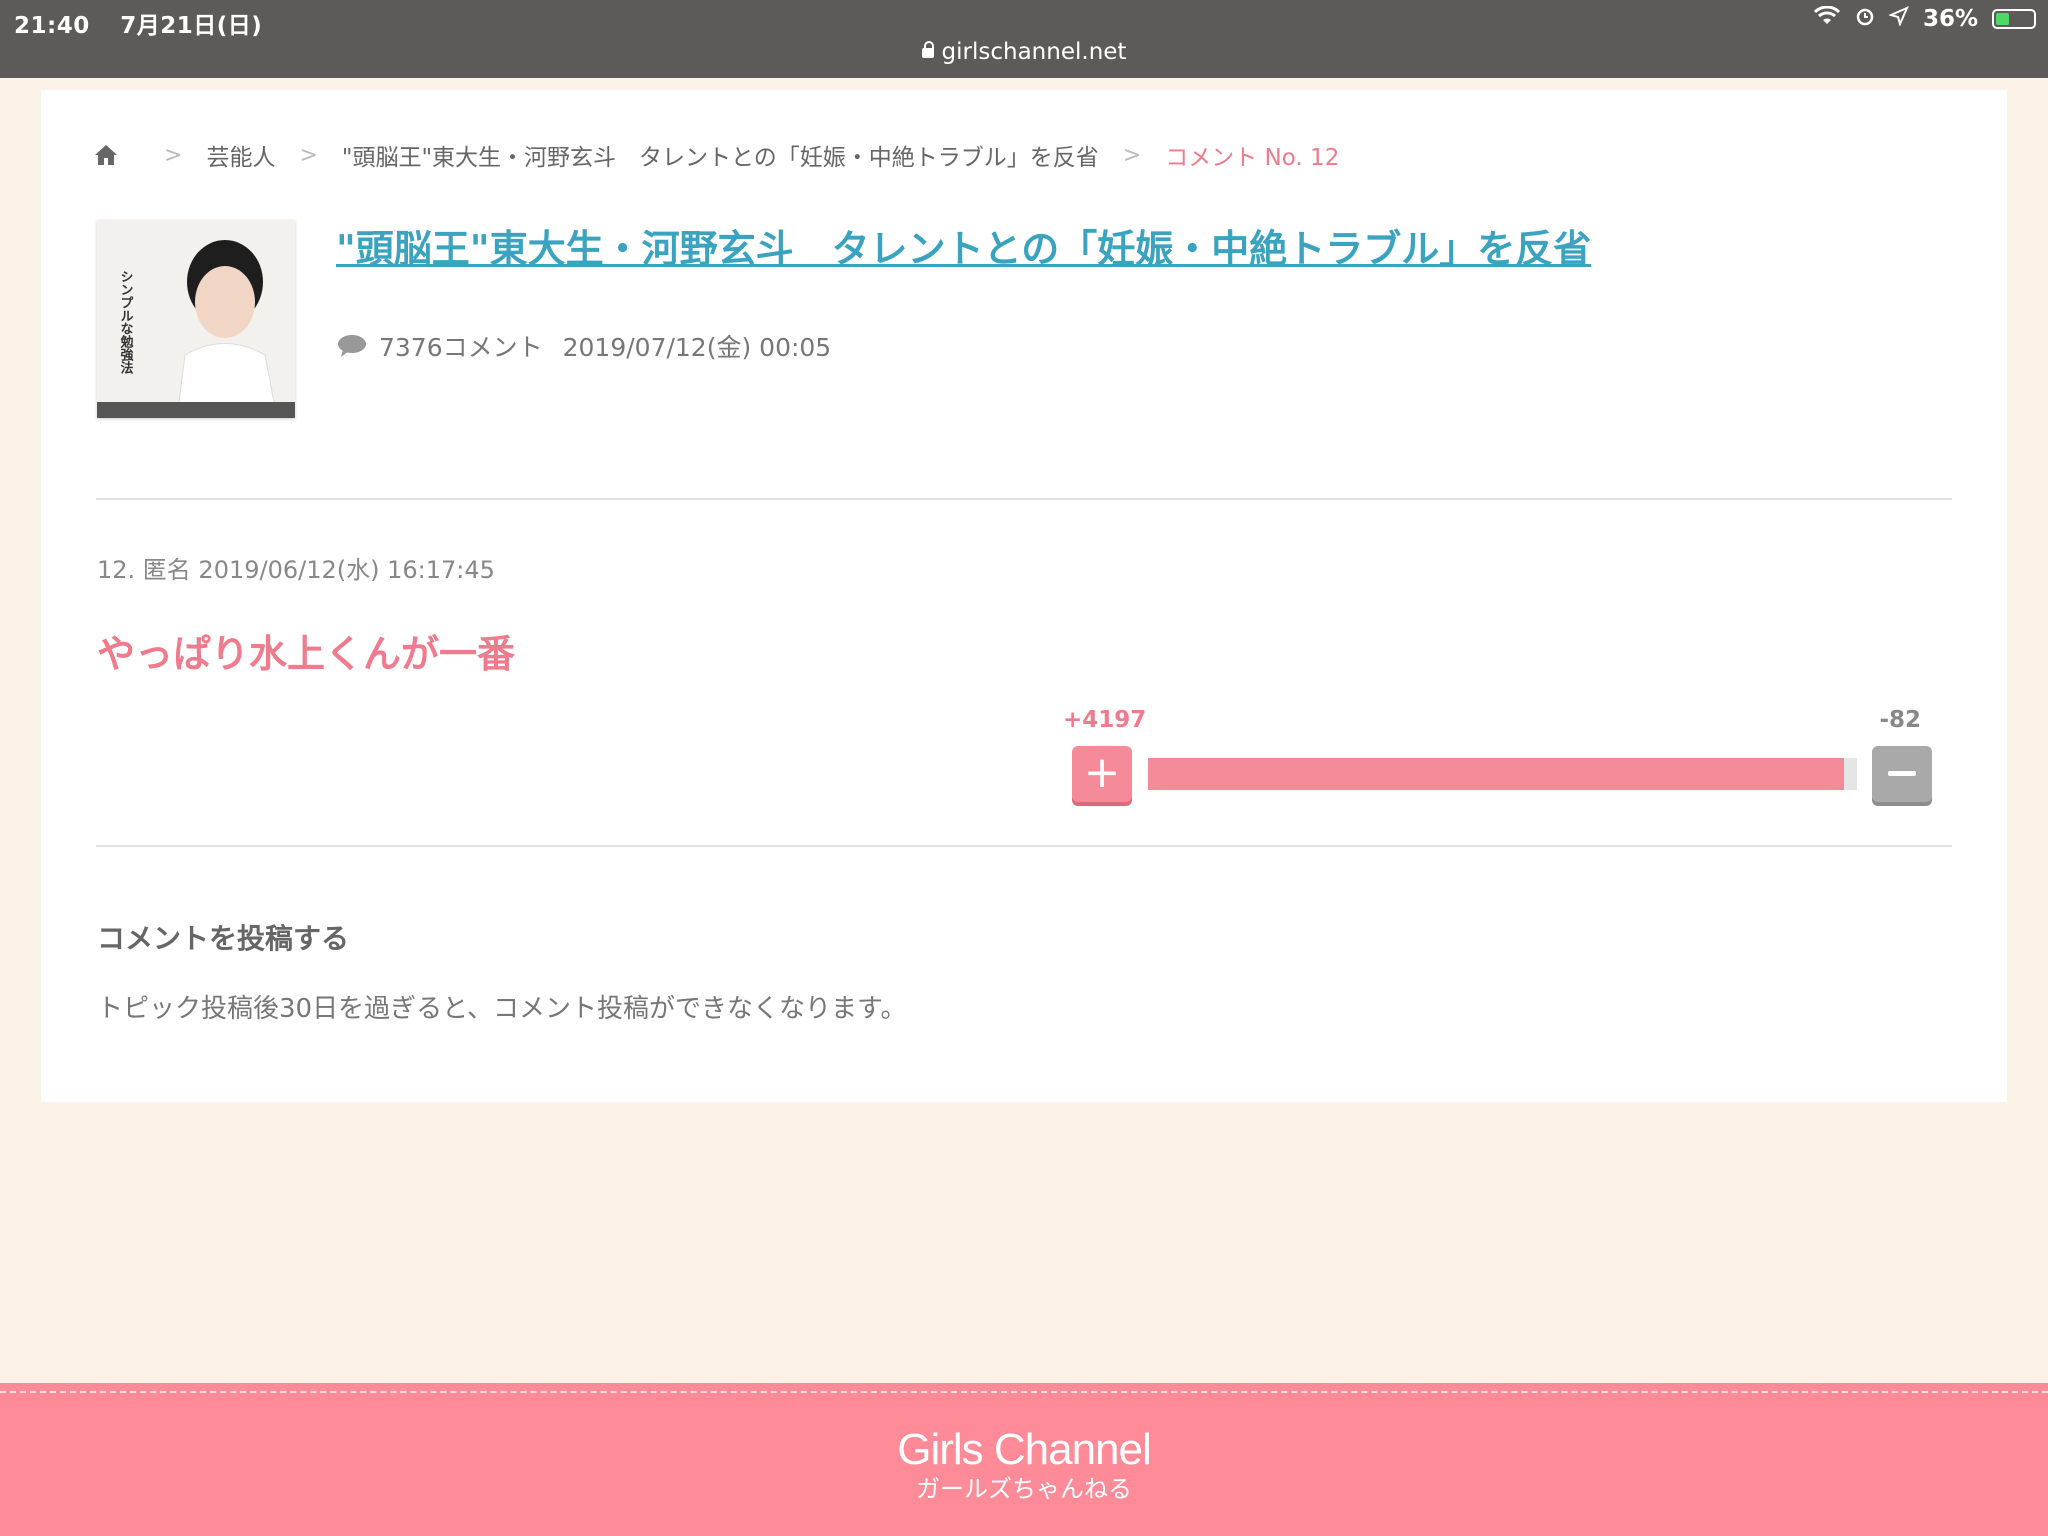  I want to click on status-right: 36%, so click(1924, 18).